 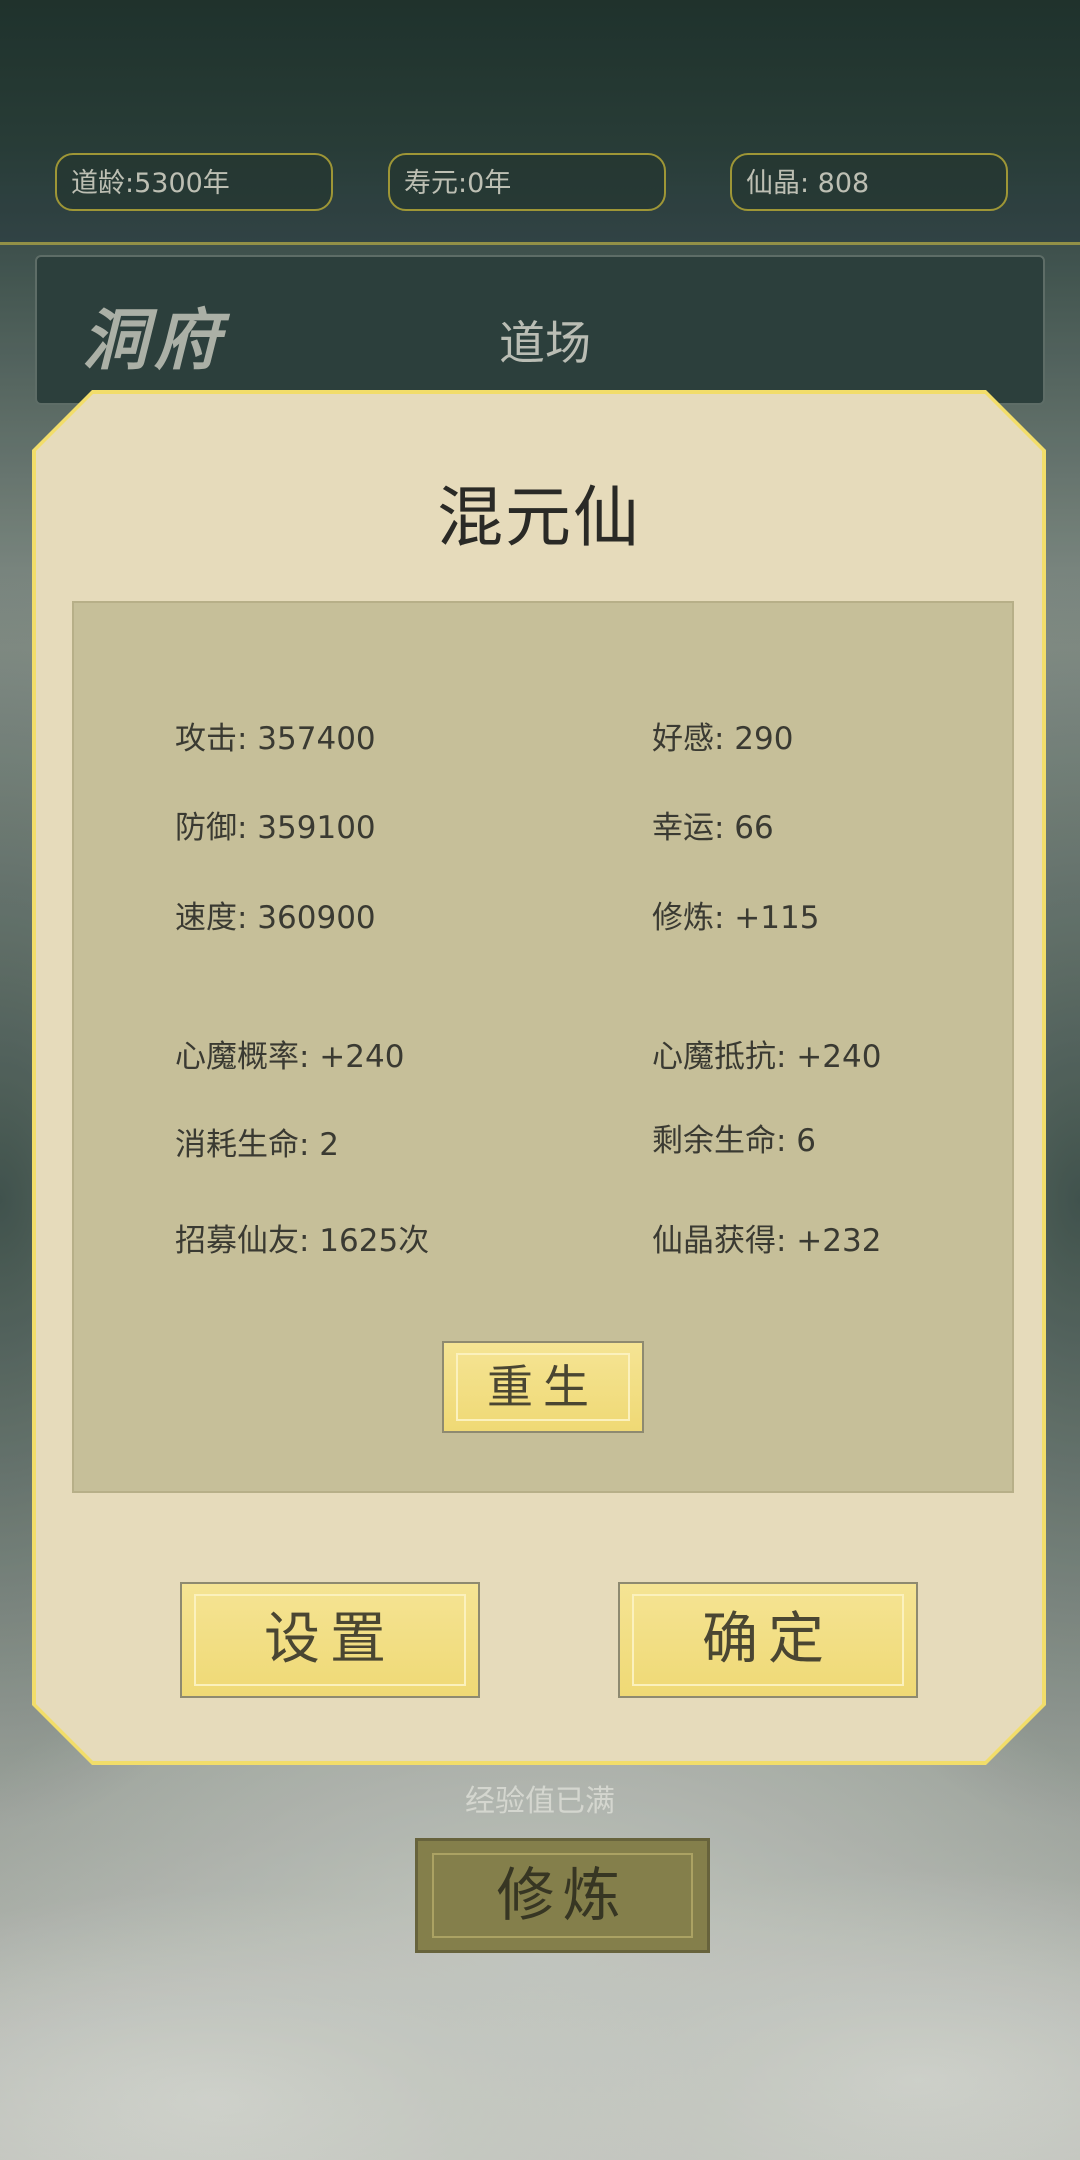 I want to click on stat-favor: 好感: 290, so click(x=723, y=739).